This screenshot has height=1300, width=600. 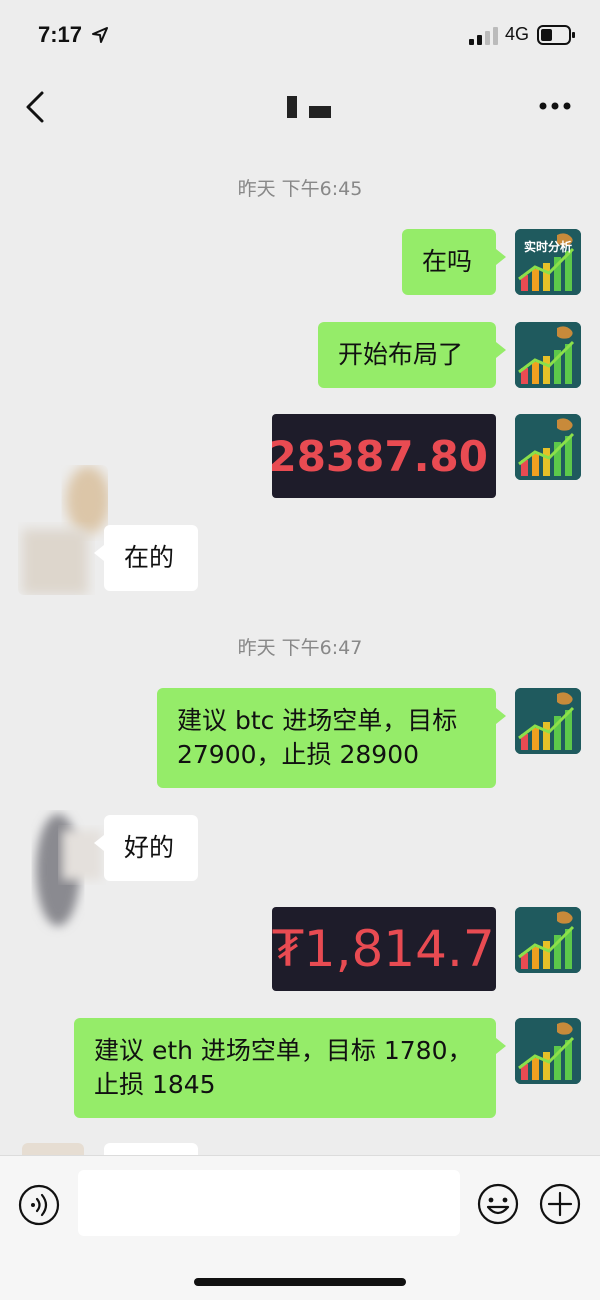 I want to click on more-dots-icon, so click(x=555, y=106).